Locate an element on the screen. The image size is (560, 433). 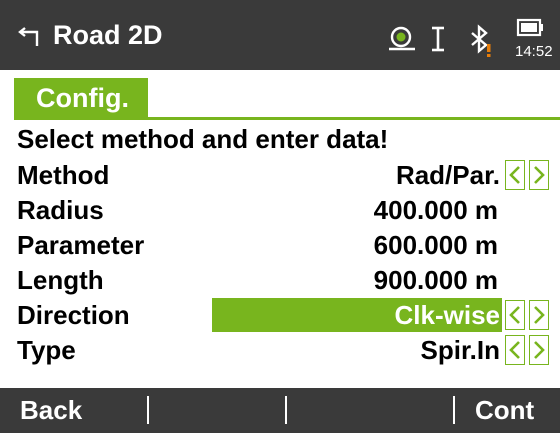
cont-button: Cont is located at coordinates (504, 410).